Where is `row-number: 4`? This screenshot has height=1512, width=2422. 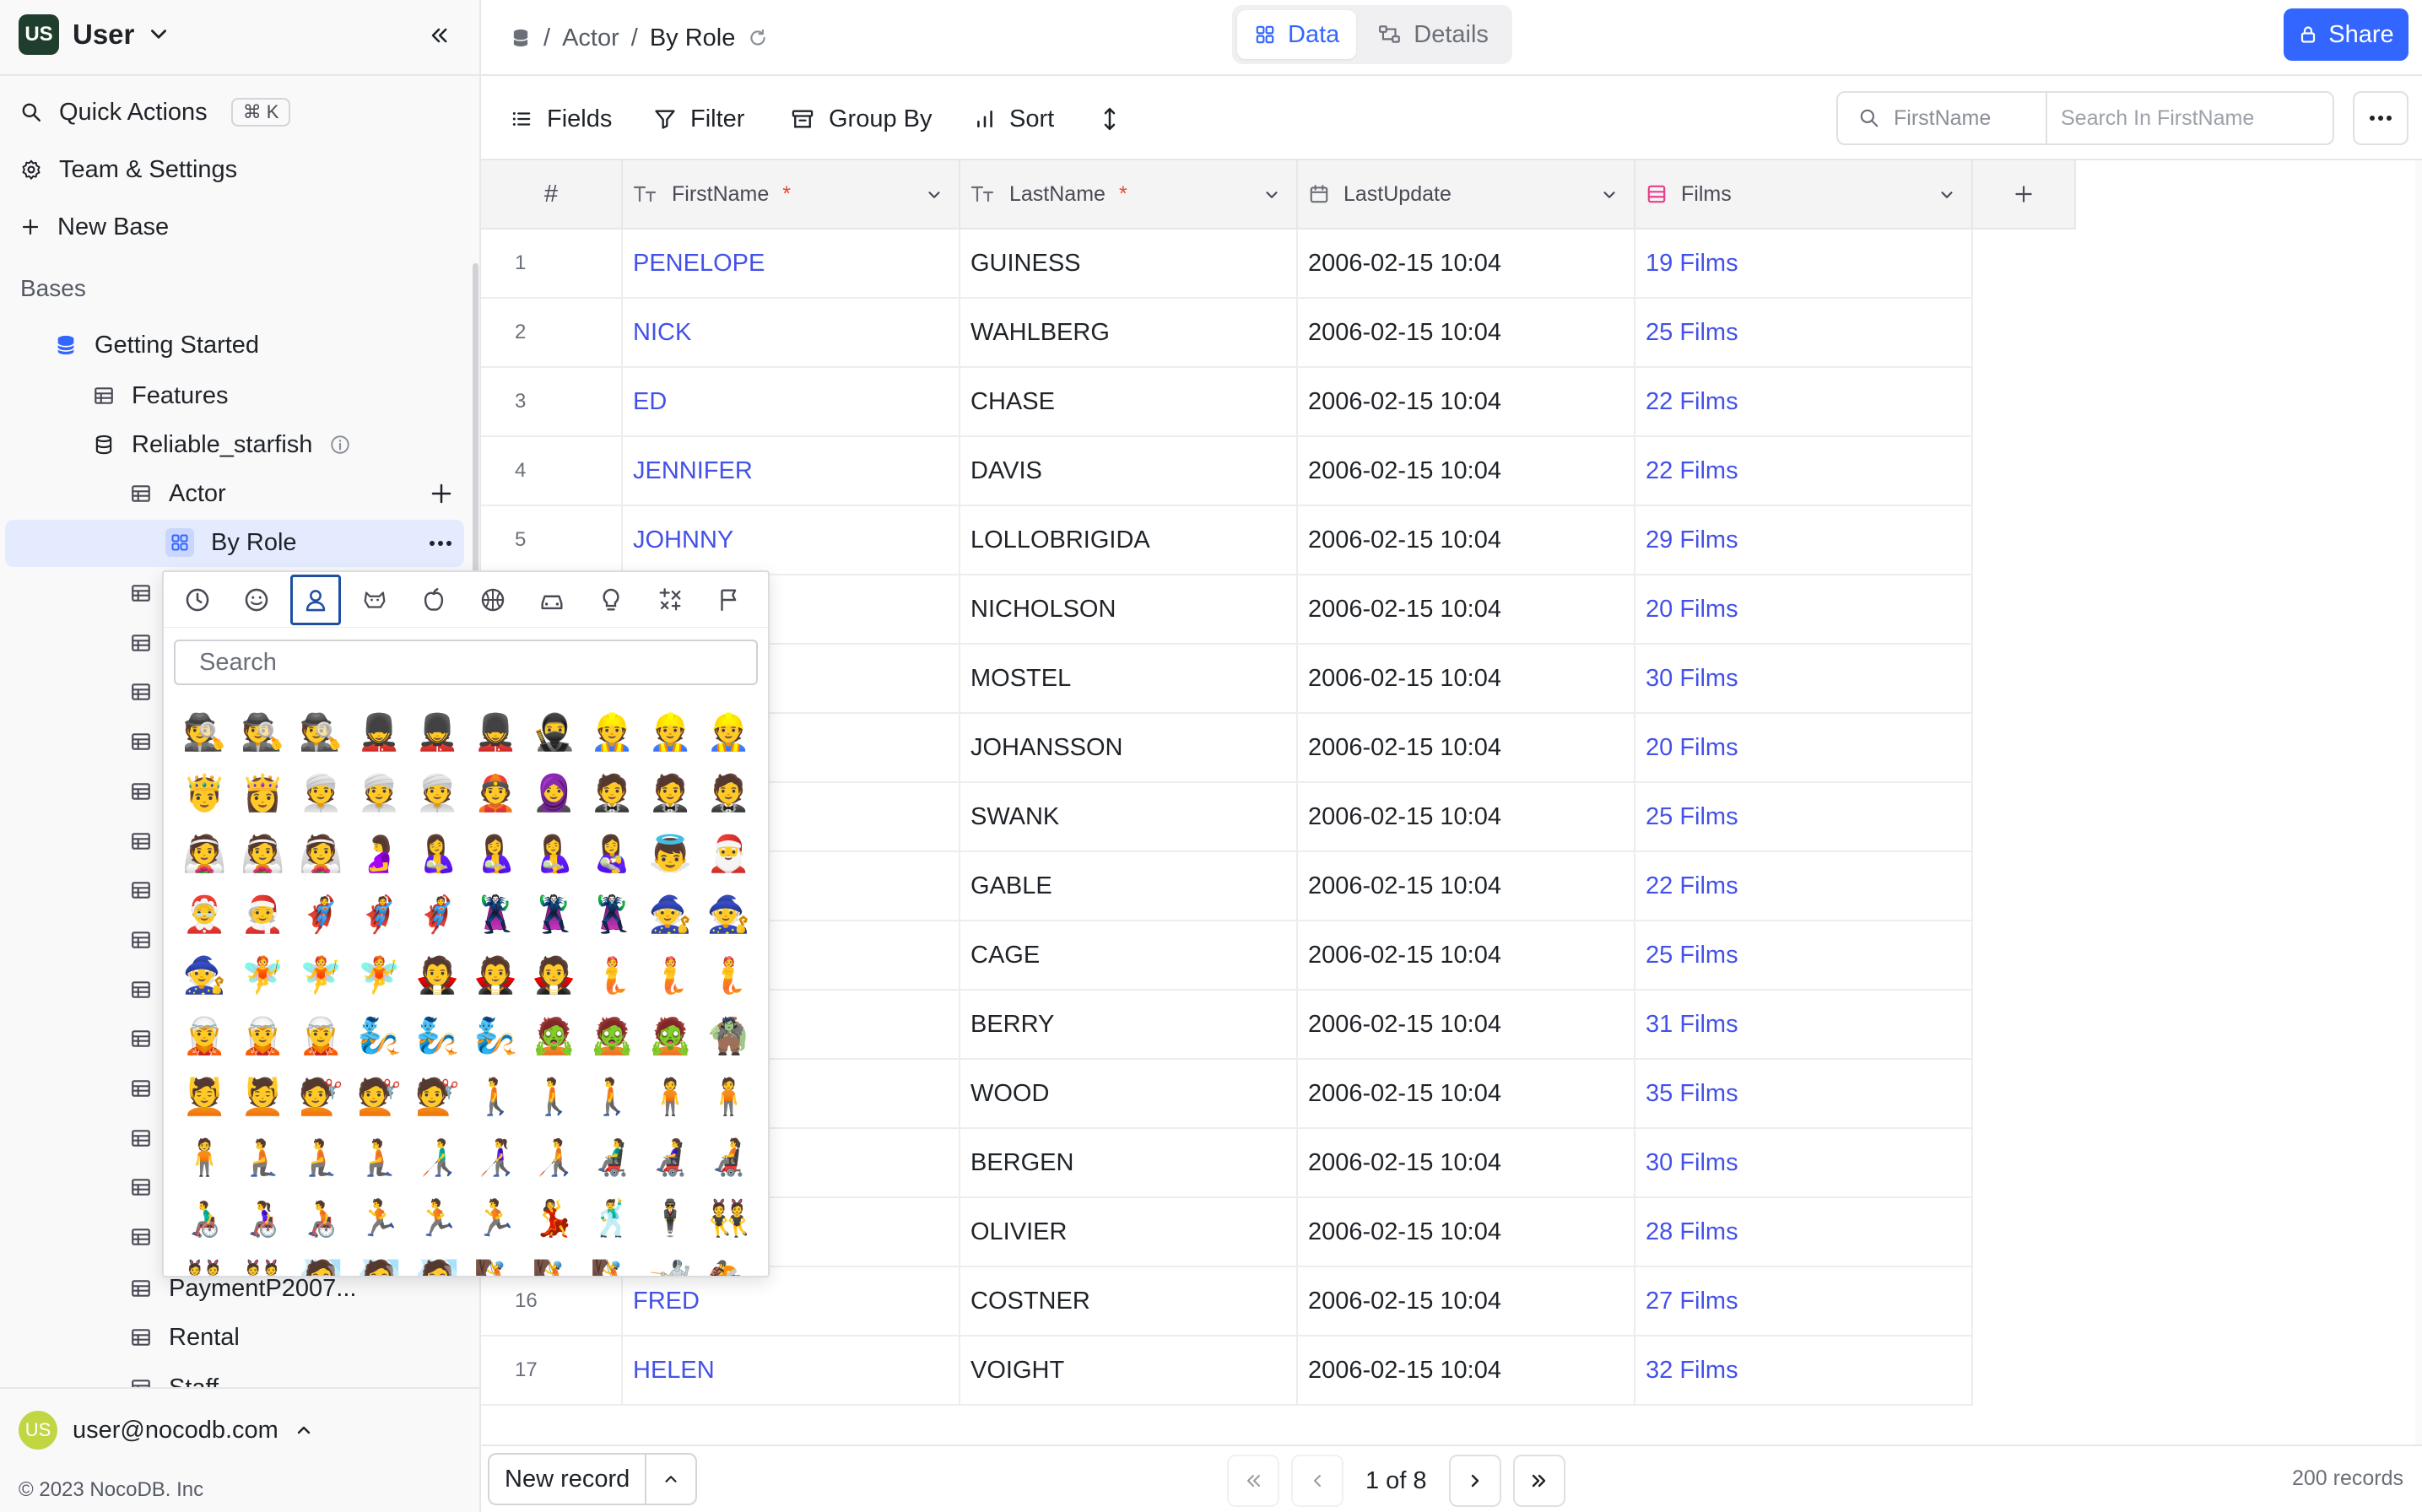
row-number: 4 is located at coordinates (552, 471).